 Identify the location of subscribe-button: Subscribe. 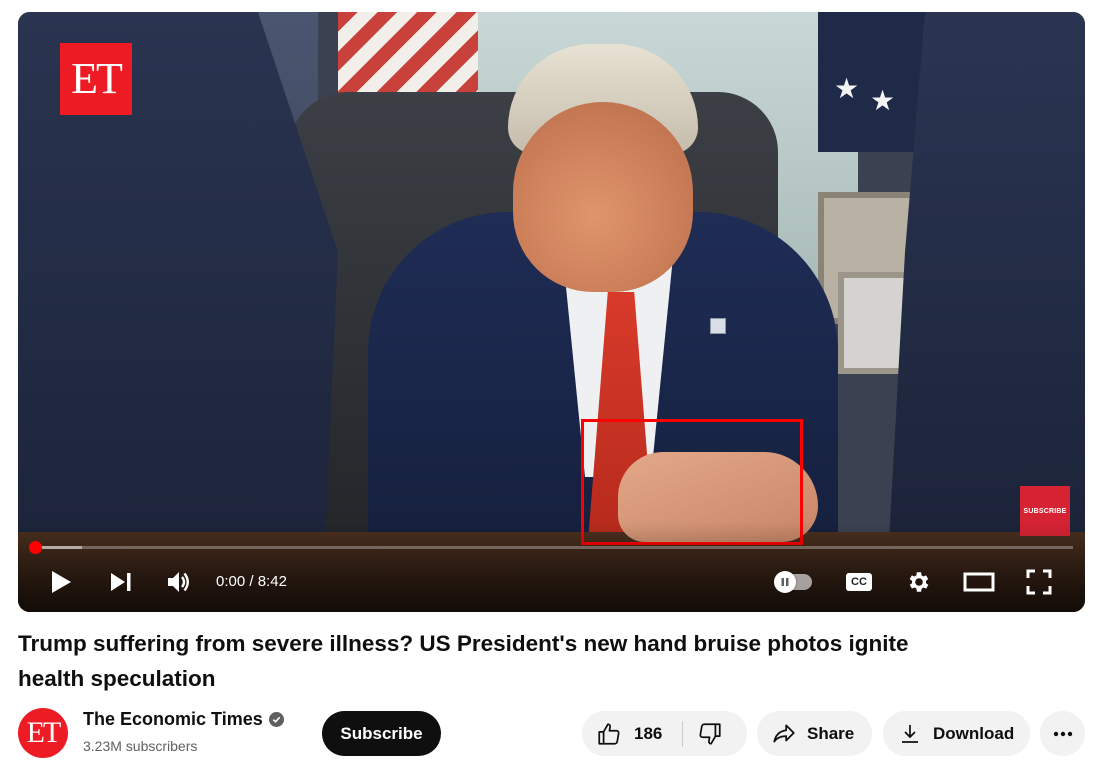
(381, 733).